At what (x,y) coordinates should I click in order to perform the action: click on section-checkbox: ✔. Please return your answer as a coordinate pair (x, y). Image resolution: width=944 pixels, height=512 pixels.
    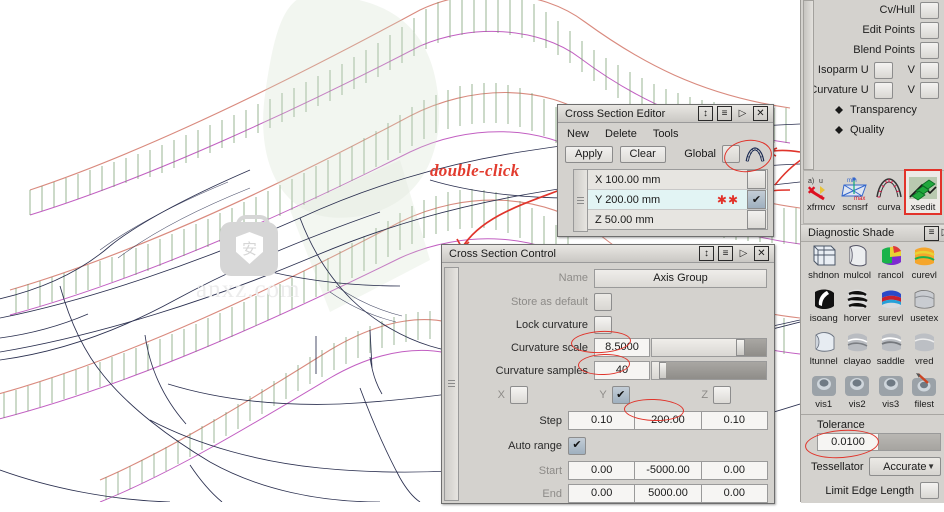
    Looking at the image, I should click on (756, 199).